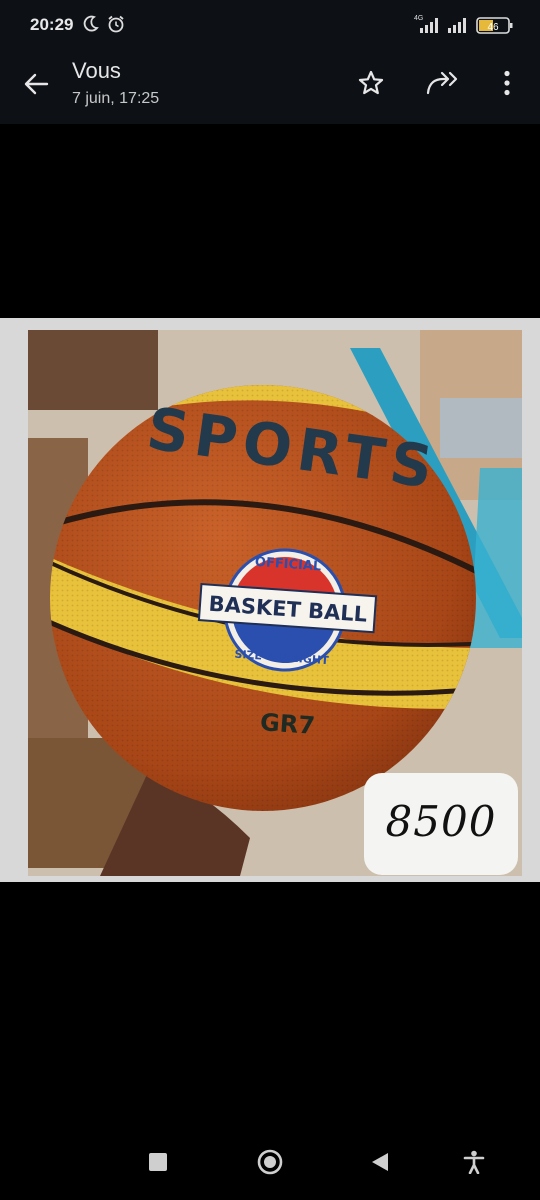  What do you see at coordinates (91, 26) in the screenshot?
I see `moon-icon` at bounding box center [91, 26].